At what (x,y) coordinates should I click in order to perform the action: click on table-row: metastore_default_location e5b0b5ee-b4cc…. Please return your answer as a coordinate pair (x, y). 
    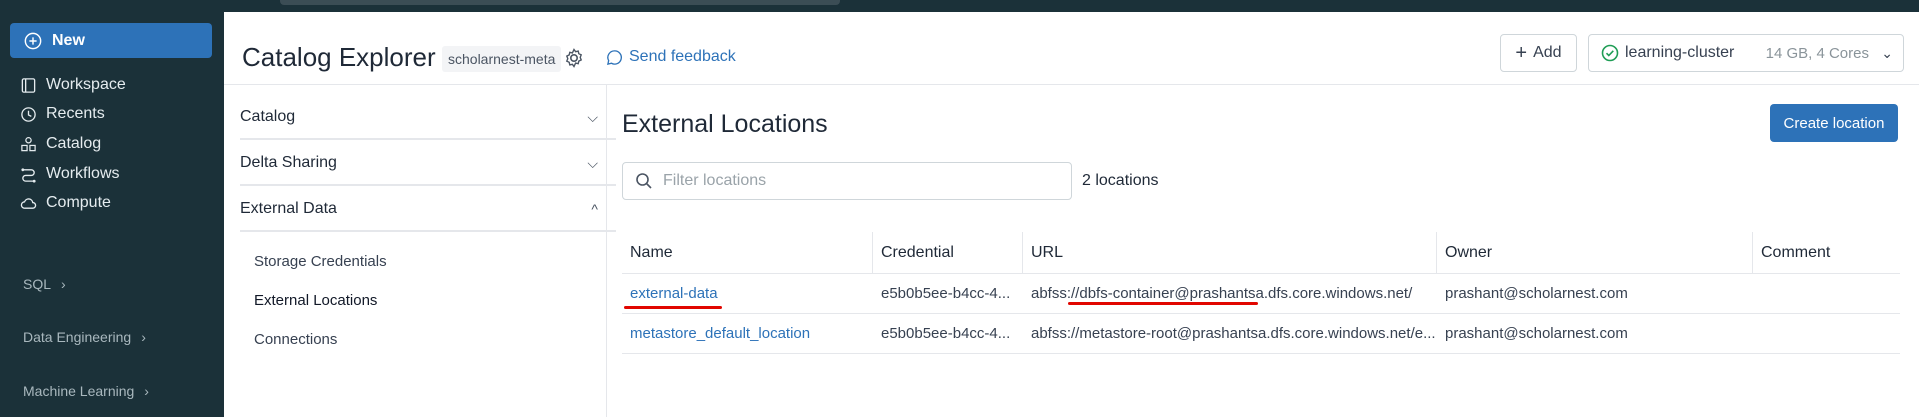
    Looking at the image, I should click on (1261, 334).